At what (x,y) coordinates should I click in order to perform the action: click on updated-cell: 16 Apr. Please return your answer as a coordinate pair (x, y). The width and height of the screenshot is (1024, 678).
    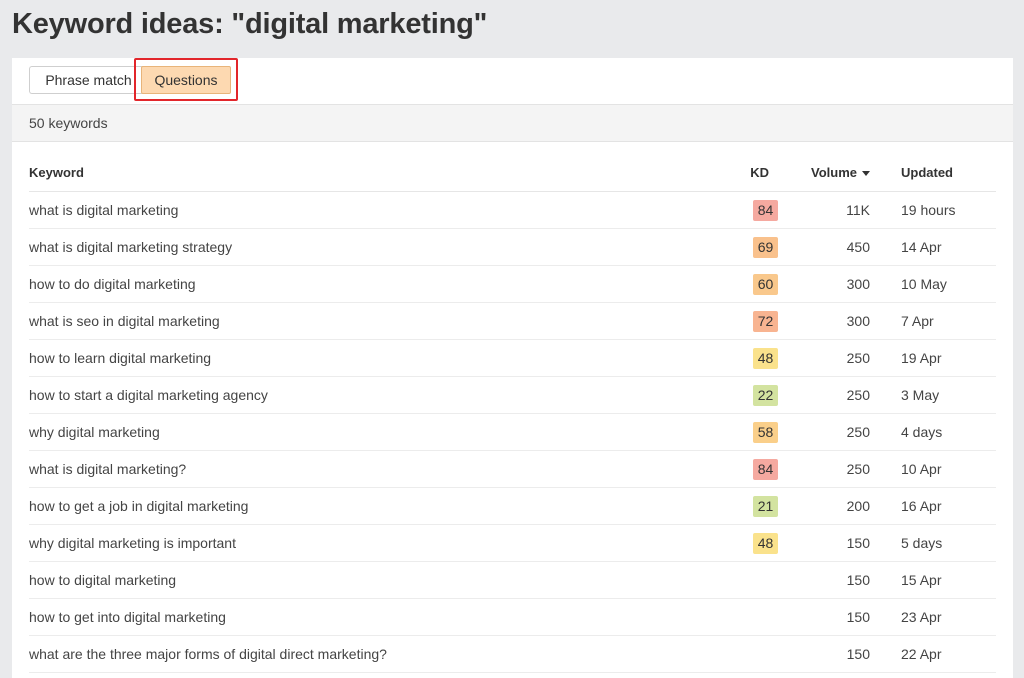
    Looking at the image, I should click on (933, 506).